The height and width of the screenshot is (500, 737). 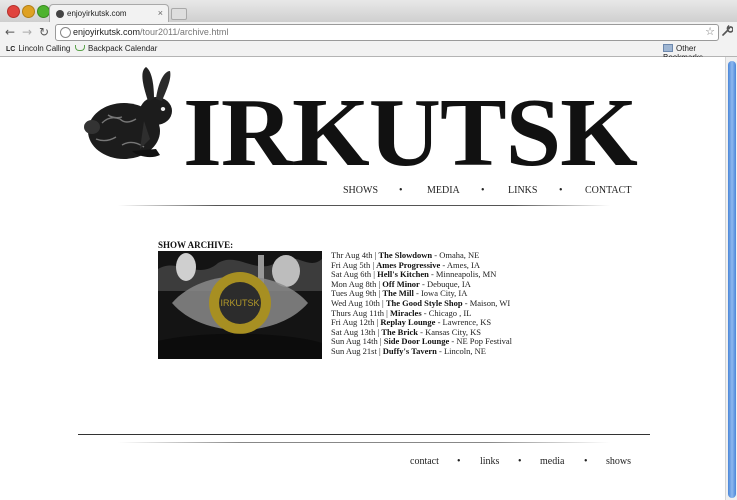 What do you see at coordinates (403, 274) in the screenshot?
I see `show-venue: Hell's Kitchen` at bounding box center [403, 274].